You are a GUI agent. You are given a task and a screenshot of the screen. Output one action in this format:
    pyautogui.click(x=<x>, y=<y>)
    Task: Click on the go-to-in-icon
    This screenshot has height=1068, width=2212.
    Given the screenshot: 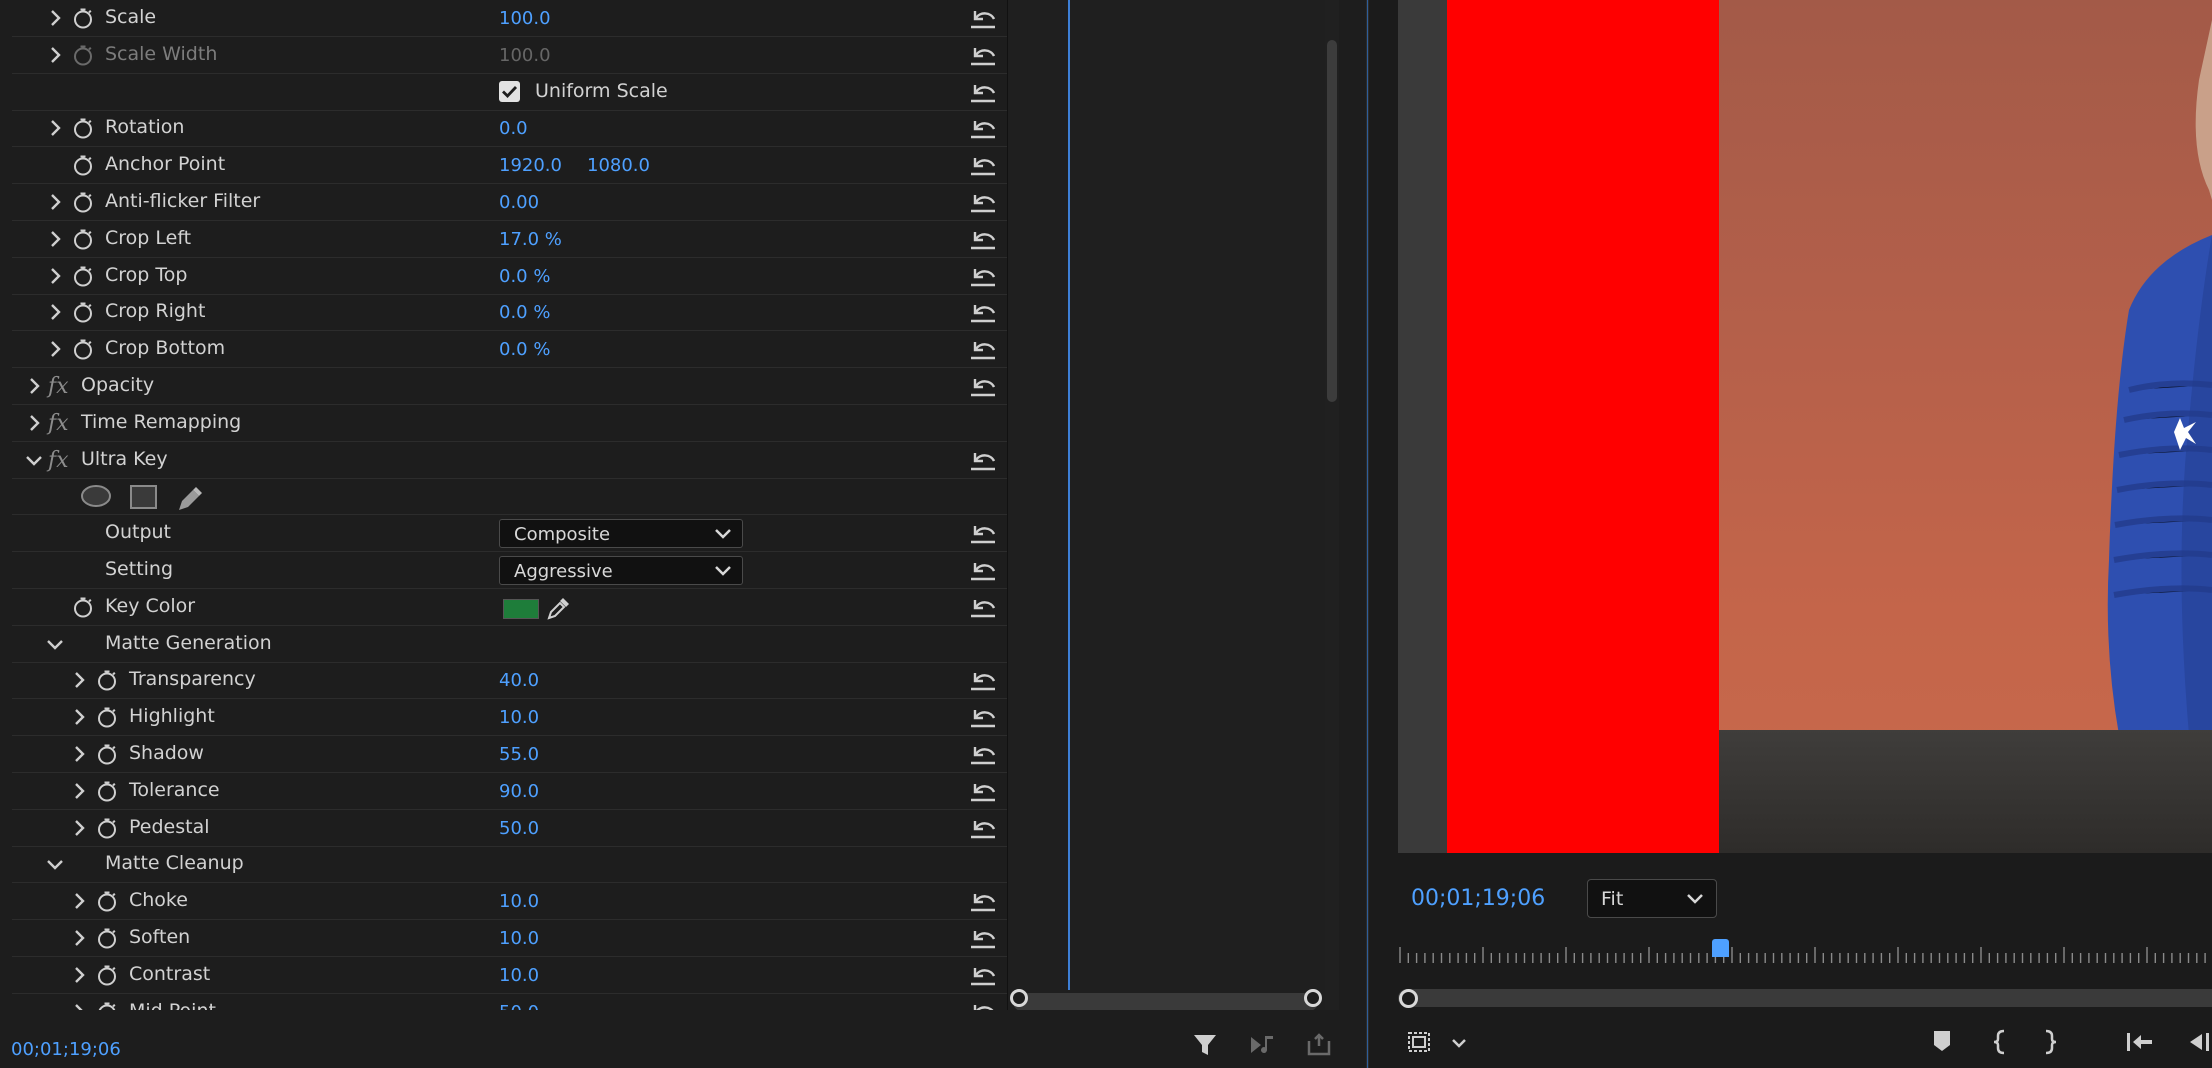 What is the action you would take?
    pyautogui.click(x=2139, y=1044)
    